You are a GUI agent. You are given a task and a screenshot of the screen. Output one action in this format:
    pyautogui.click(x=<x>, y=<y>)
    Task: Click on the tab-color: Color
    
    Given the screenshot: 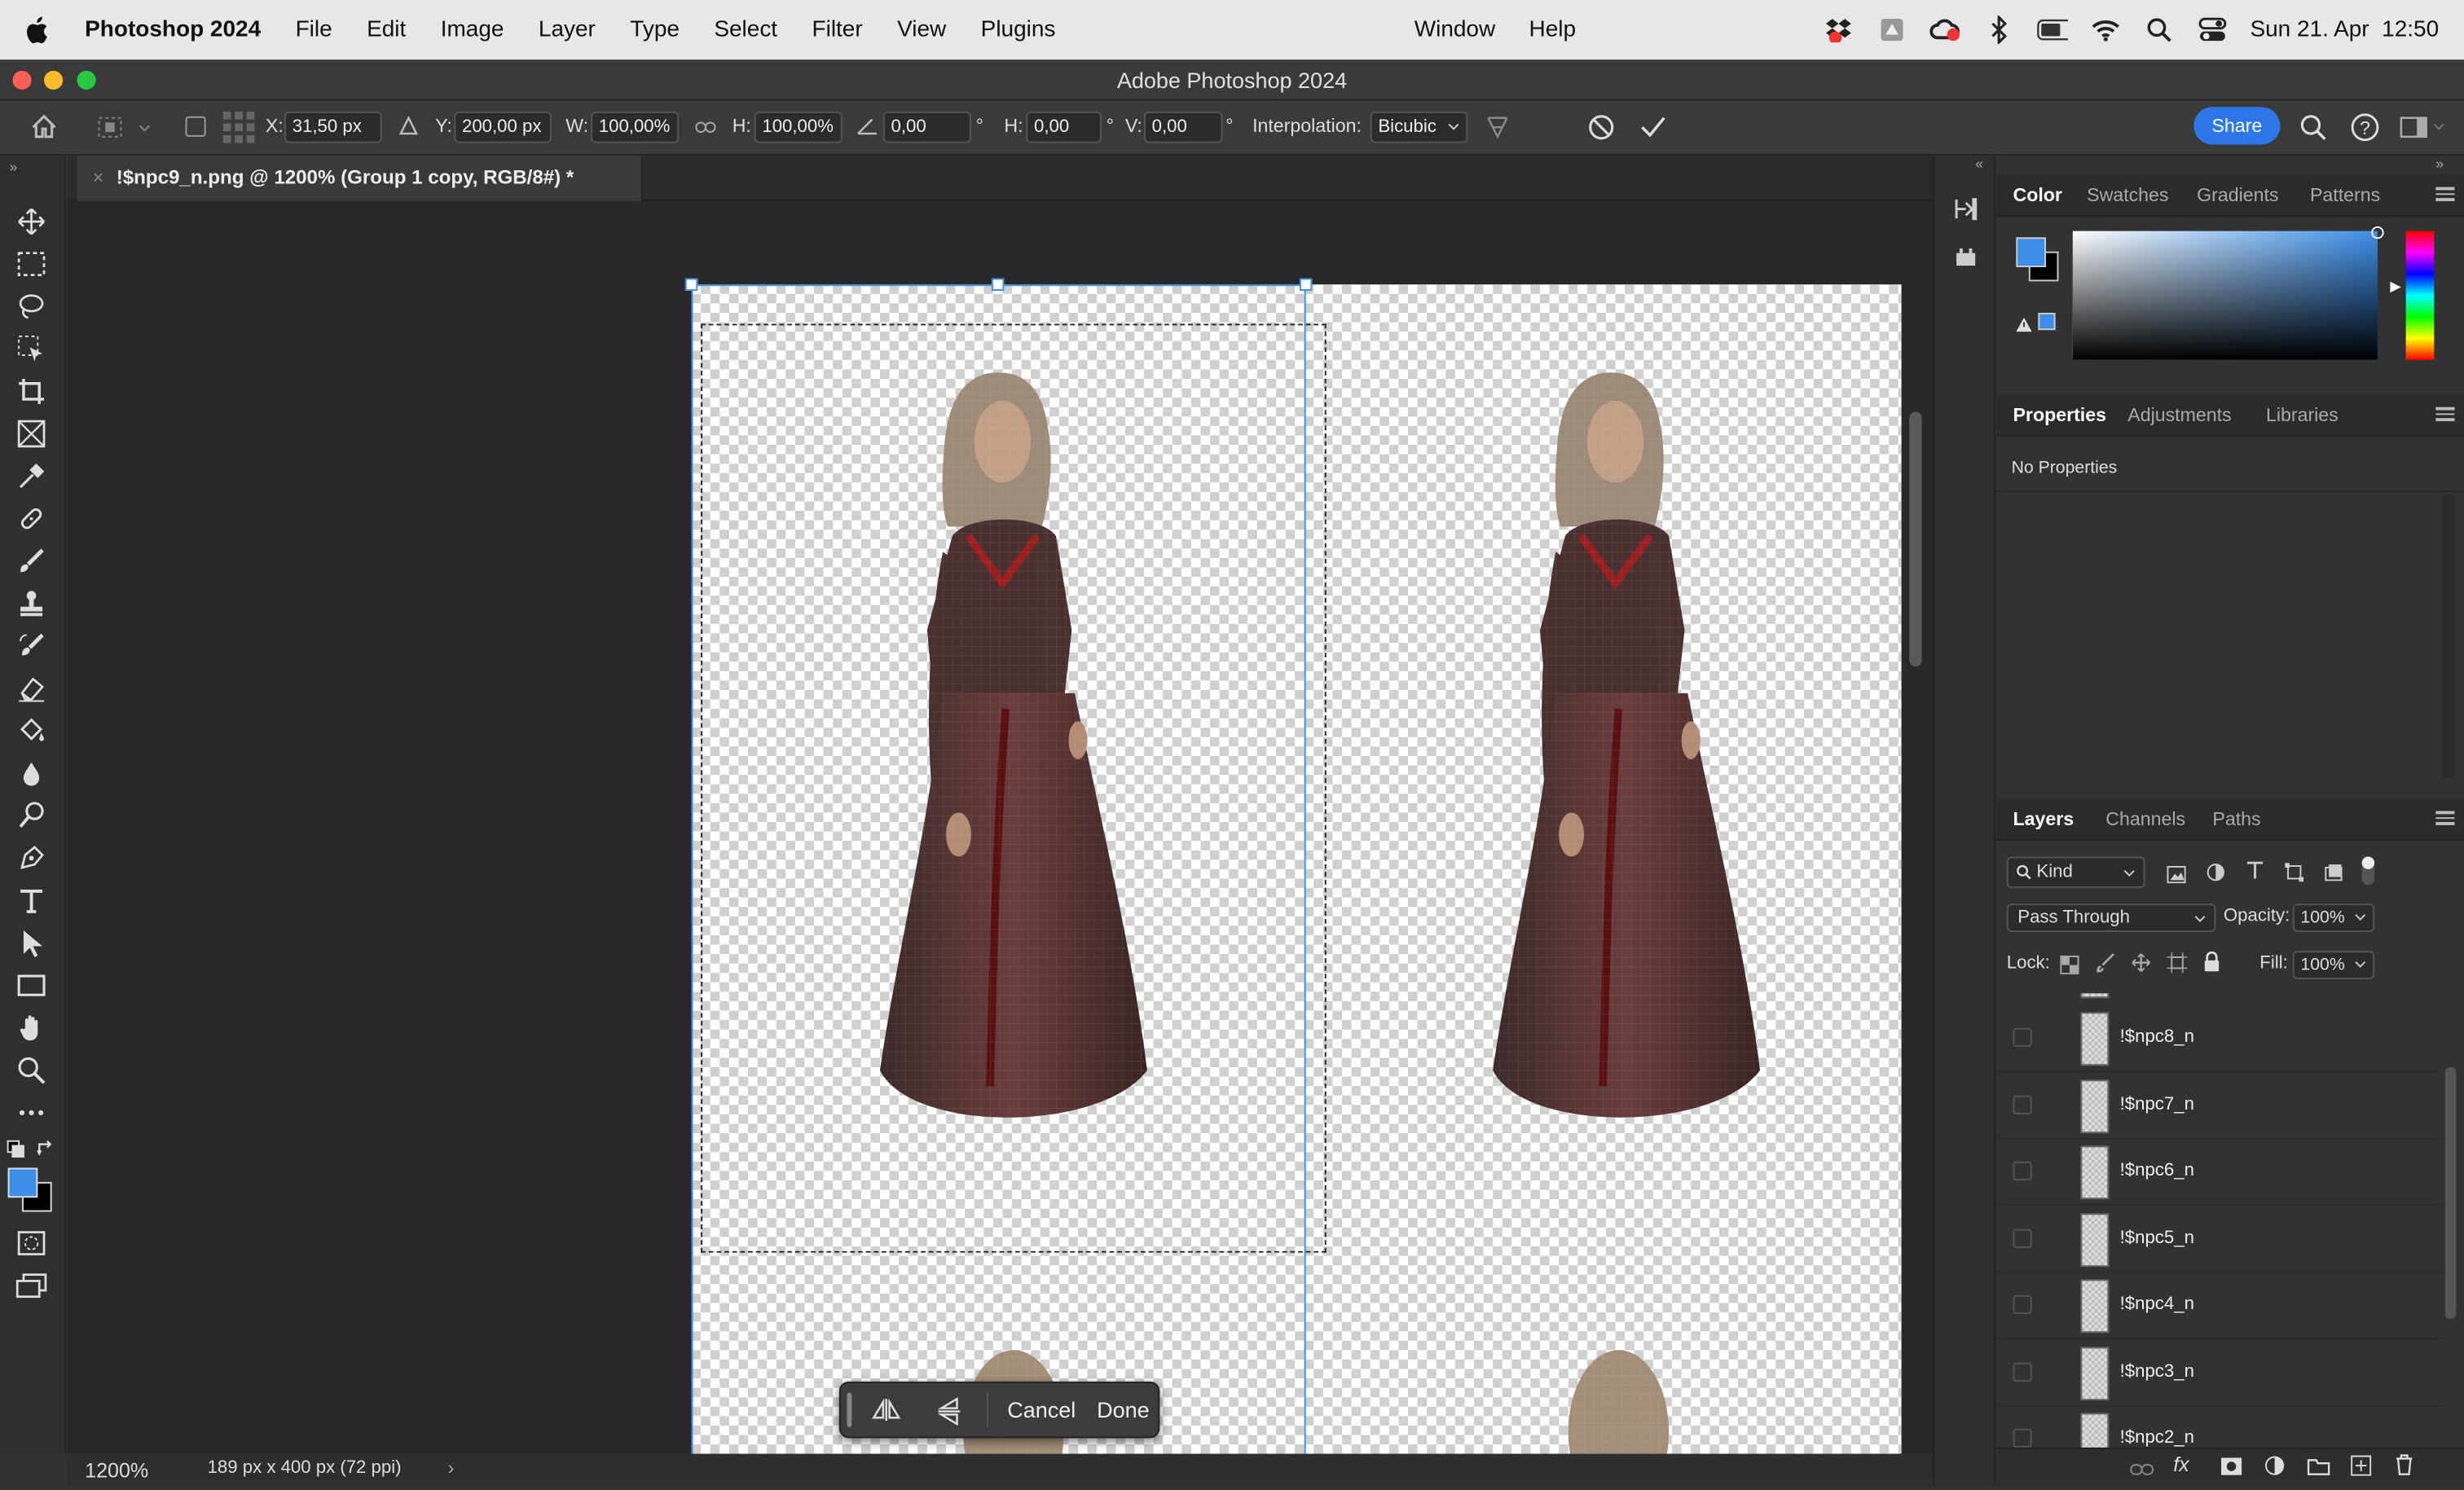 What is the action you would take?
    pyautogui.click(x=2037, y=195)
    